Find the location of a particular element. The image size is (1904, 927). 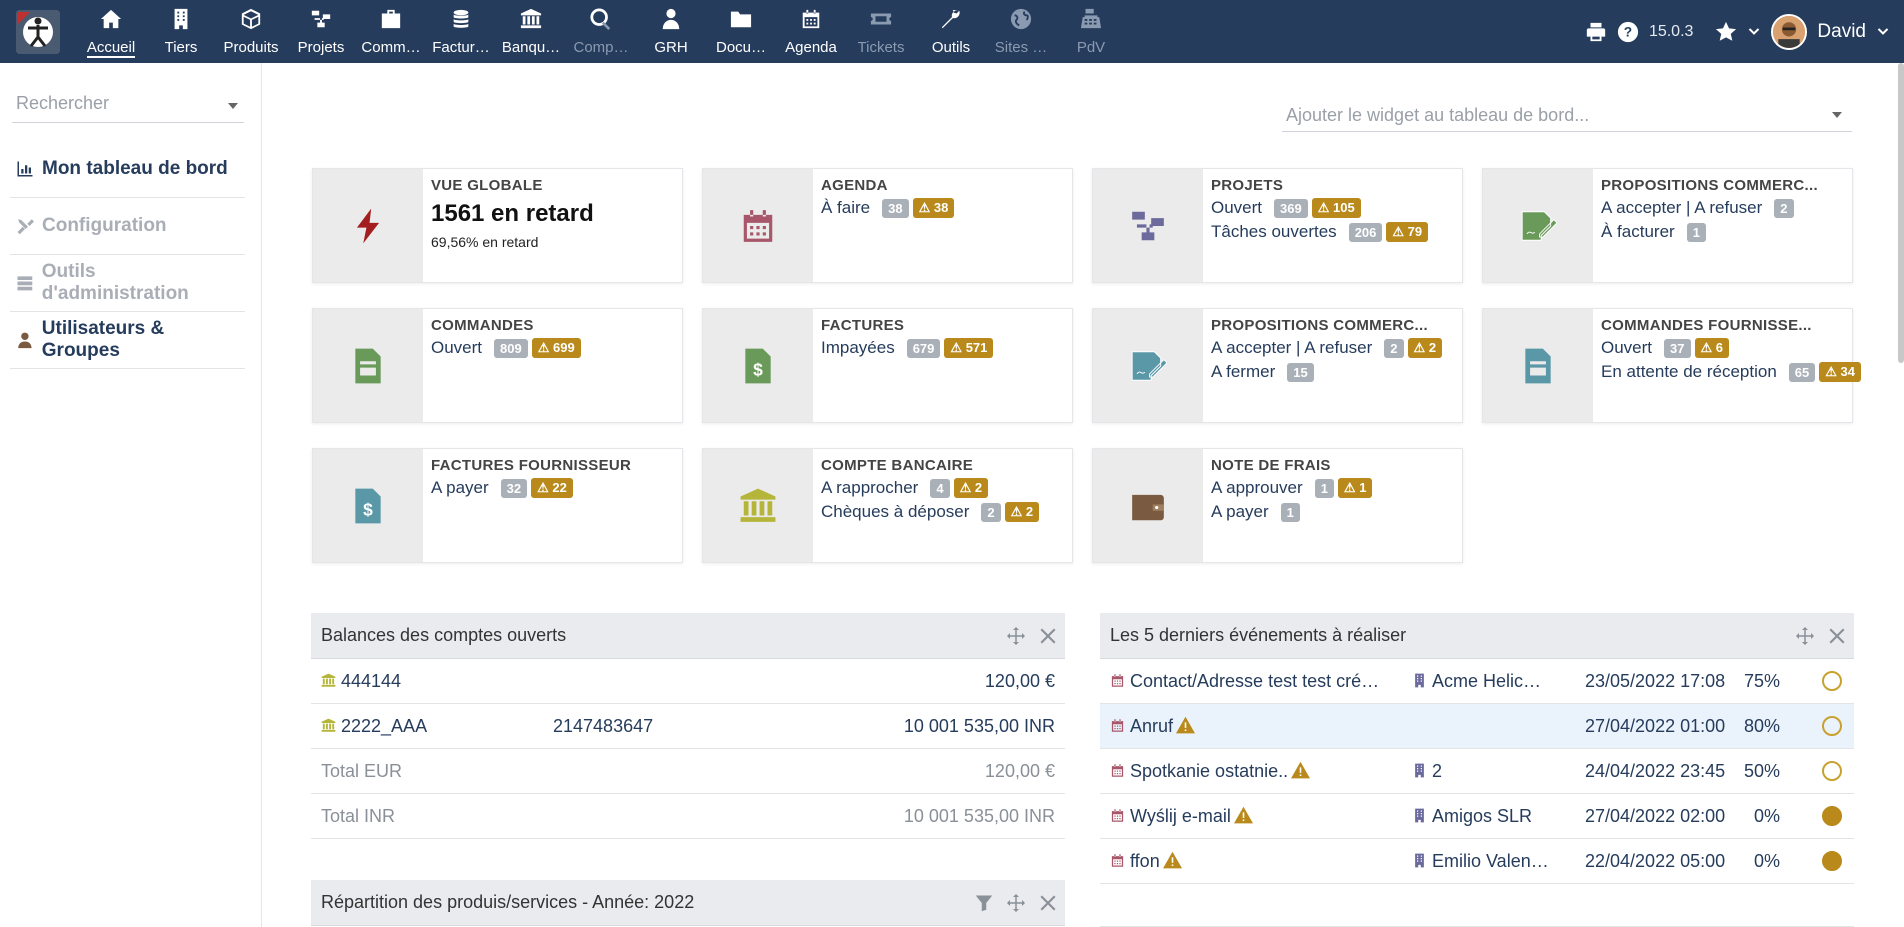

box-line: À facturer 1 is located at coordinates (1724, 232).